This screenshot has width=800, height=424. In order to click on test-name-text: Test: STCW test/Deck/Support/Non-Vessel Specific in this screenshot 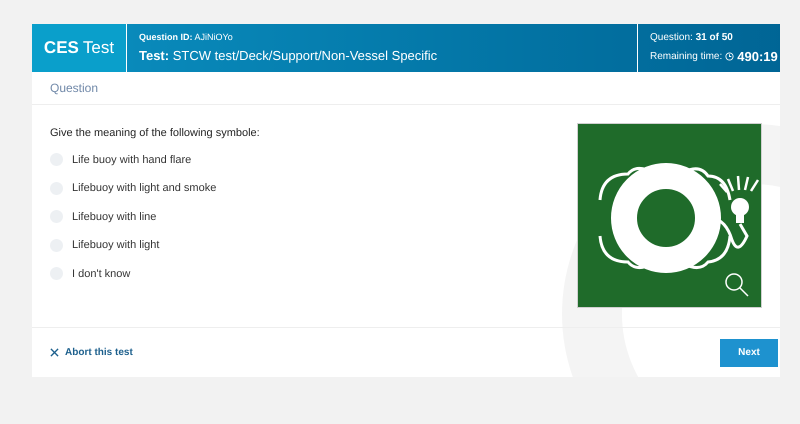, I will do `click(288, 56)`.